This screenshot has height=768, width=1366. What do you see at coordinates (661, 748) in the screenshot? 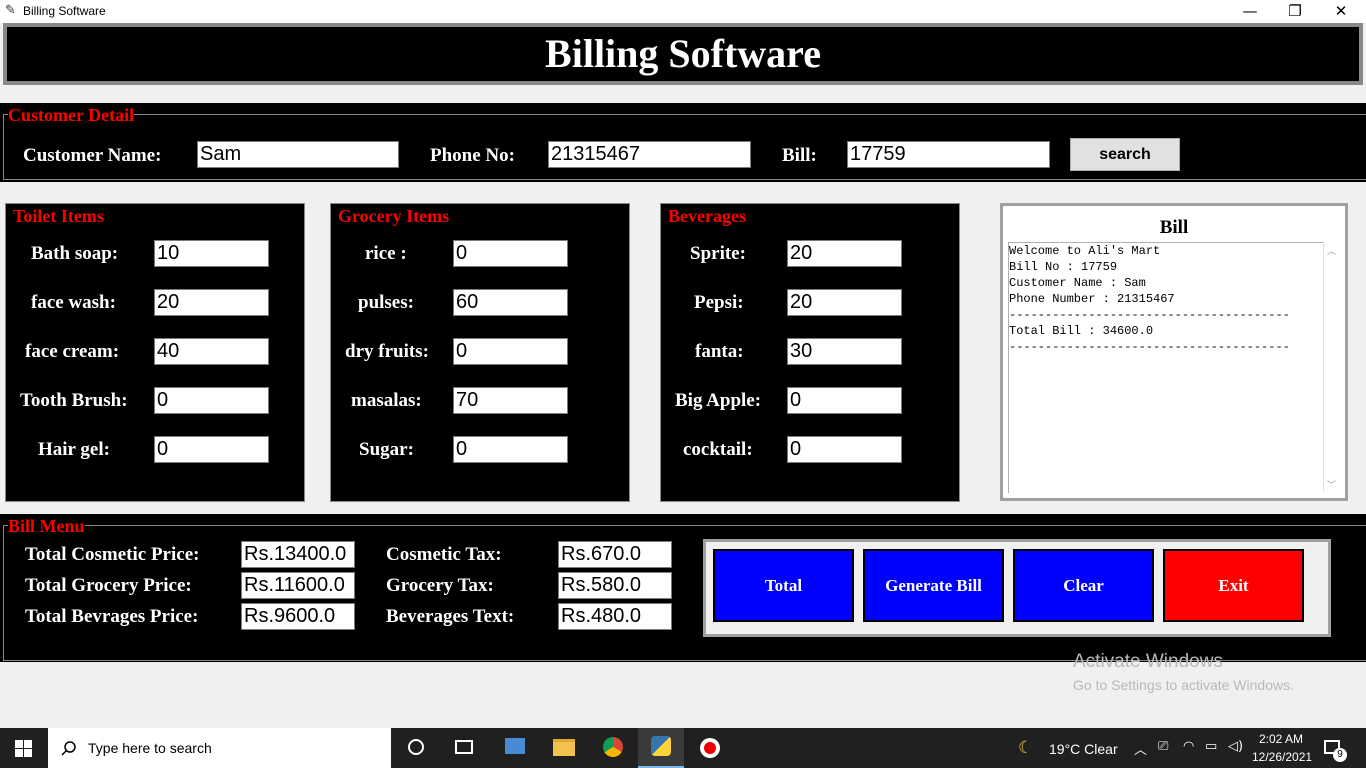
I see `python-icon` at bounding box center [661, 748].